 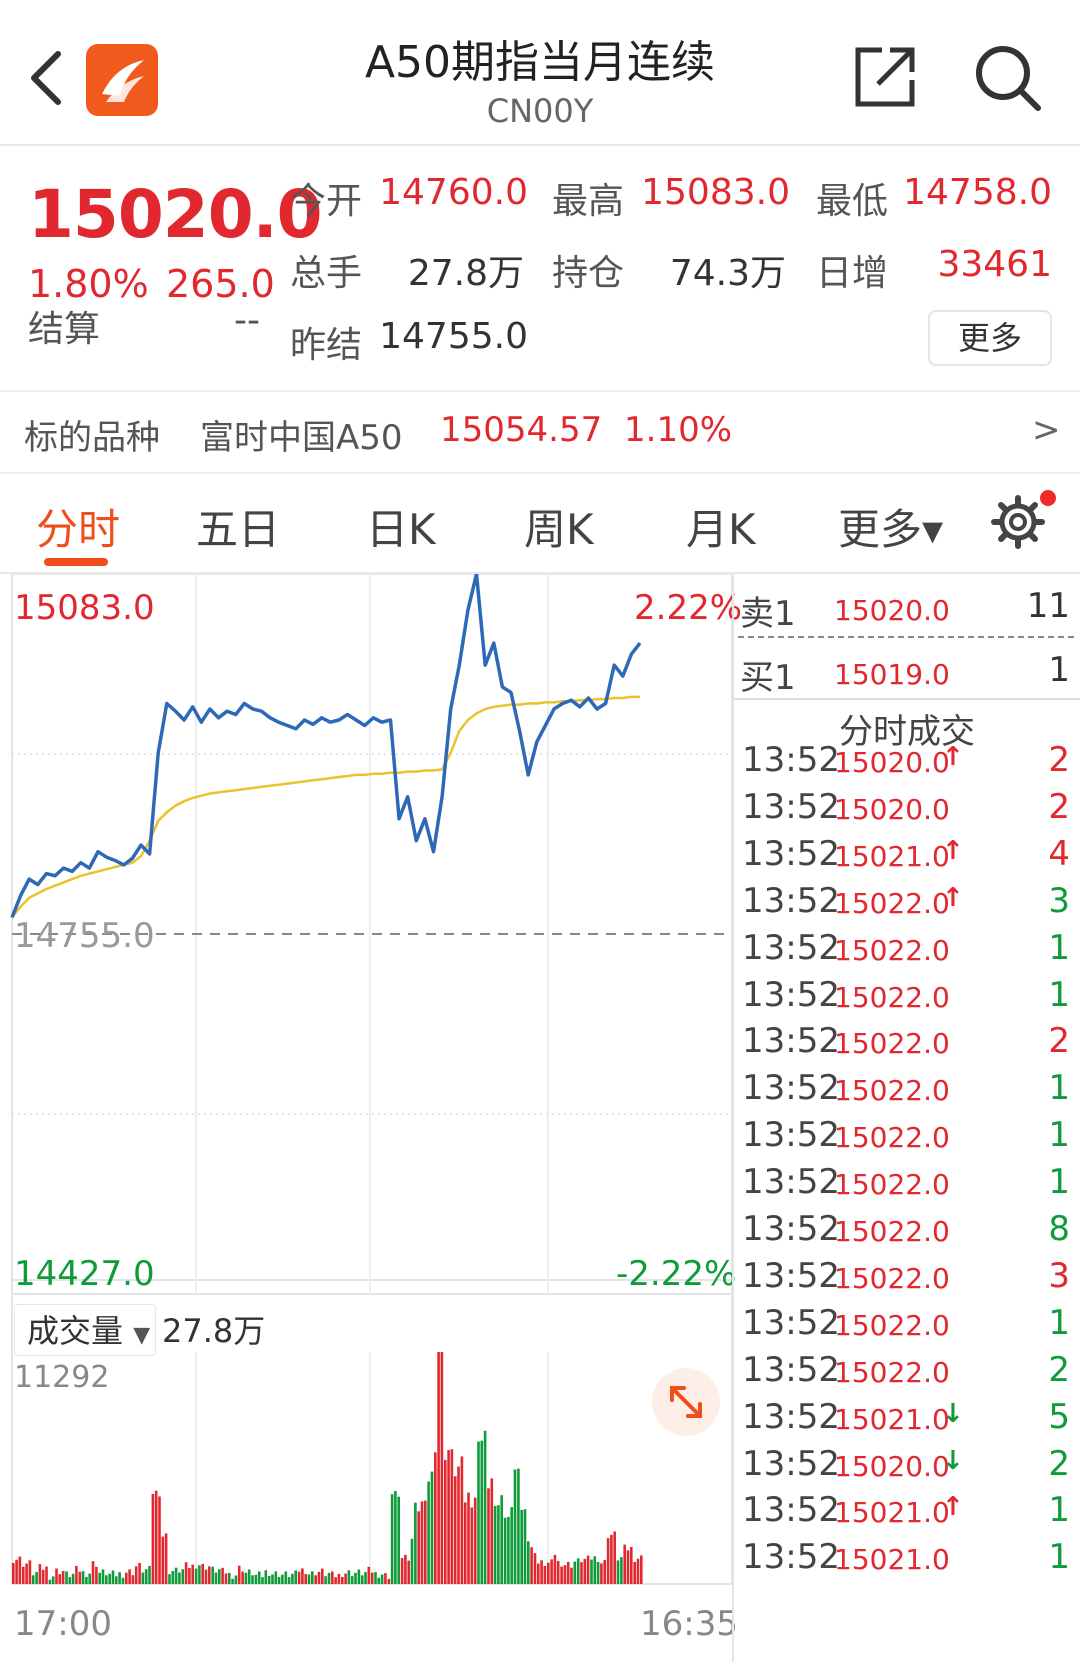 What do you see at coordinates (907, 668) in the screenshot?
I see `bid-row: 买1 15019.0 1` at bounding box center [907, 668].